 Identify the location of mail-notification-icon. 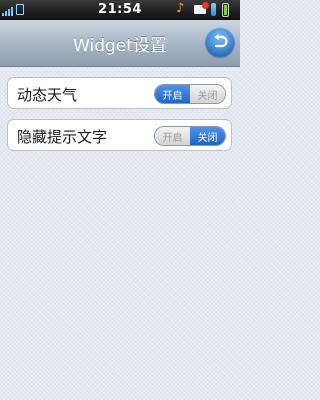
(201, 8).